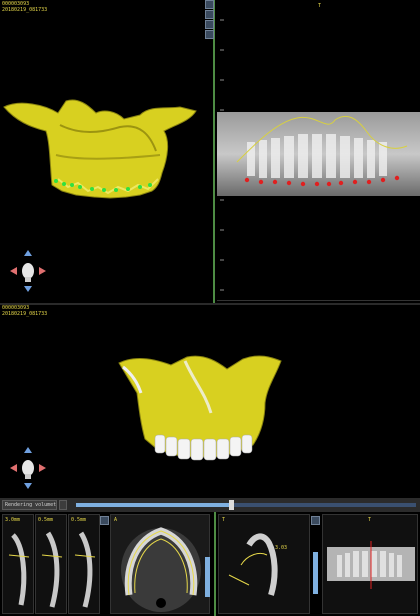 This screenshot has height=616, width=420. Describe the element at coordinates (207, 577) in the screenshot. I see `axial-scroll` at that location.